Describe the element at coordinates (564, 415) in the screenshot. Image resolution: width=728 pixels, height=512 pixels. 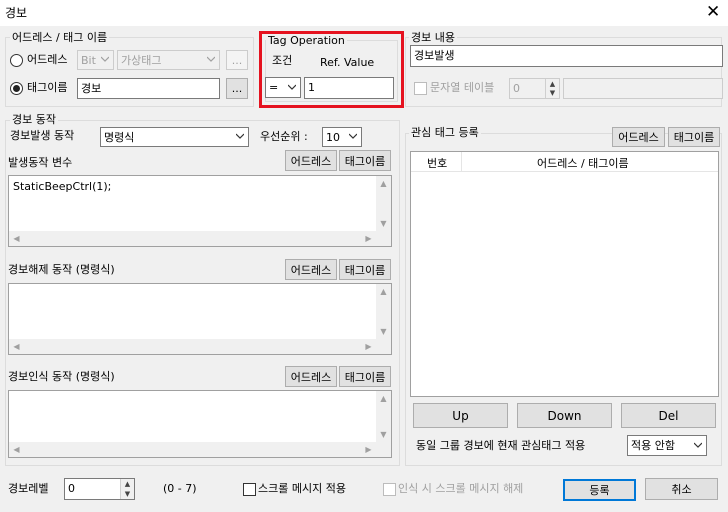
I see `down-button: Down` at that location.